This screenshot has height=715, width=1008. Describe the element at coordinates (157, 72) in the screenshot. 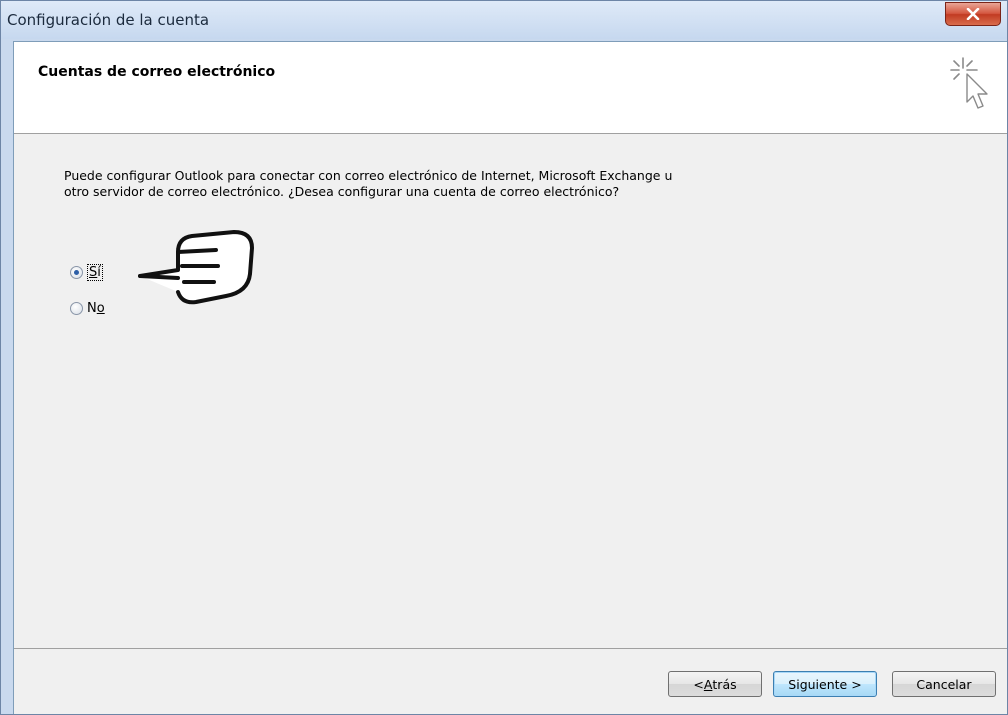

I see `page-title: Cuentas de correo electrónico` at that location.